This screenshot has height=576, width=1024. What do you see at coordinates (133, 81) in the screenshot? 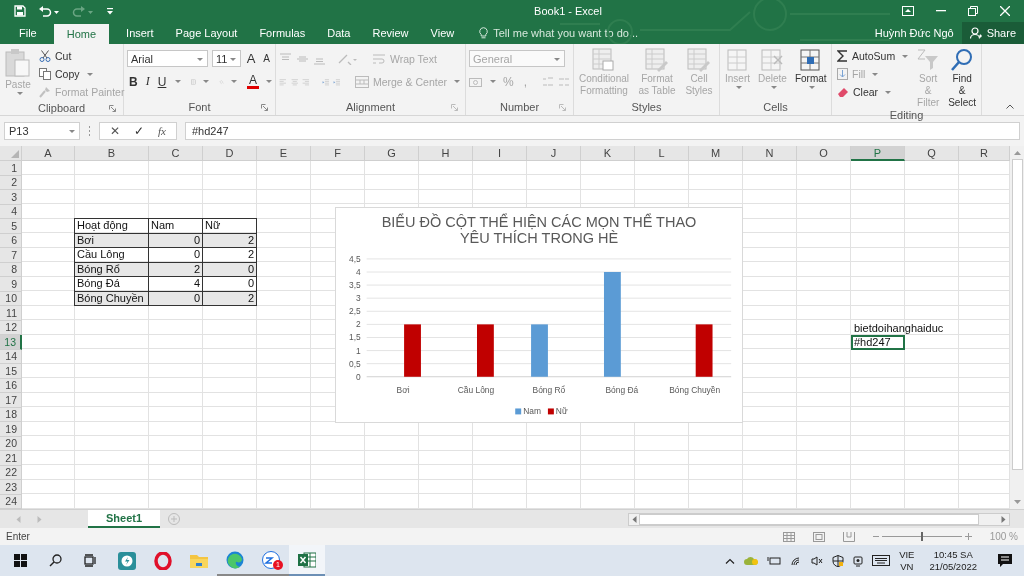
I see `bold-button: B` at bounding box center [133, 81].